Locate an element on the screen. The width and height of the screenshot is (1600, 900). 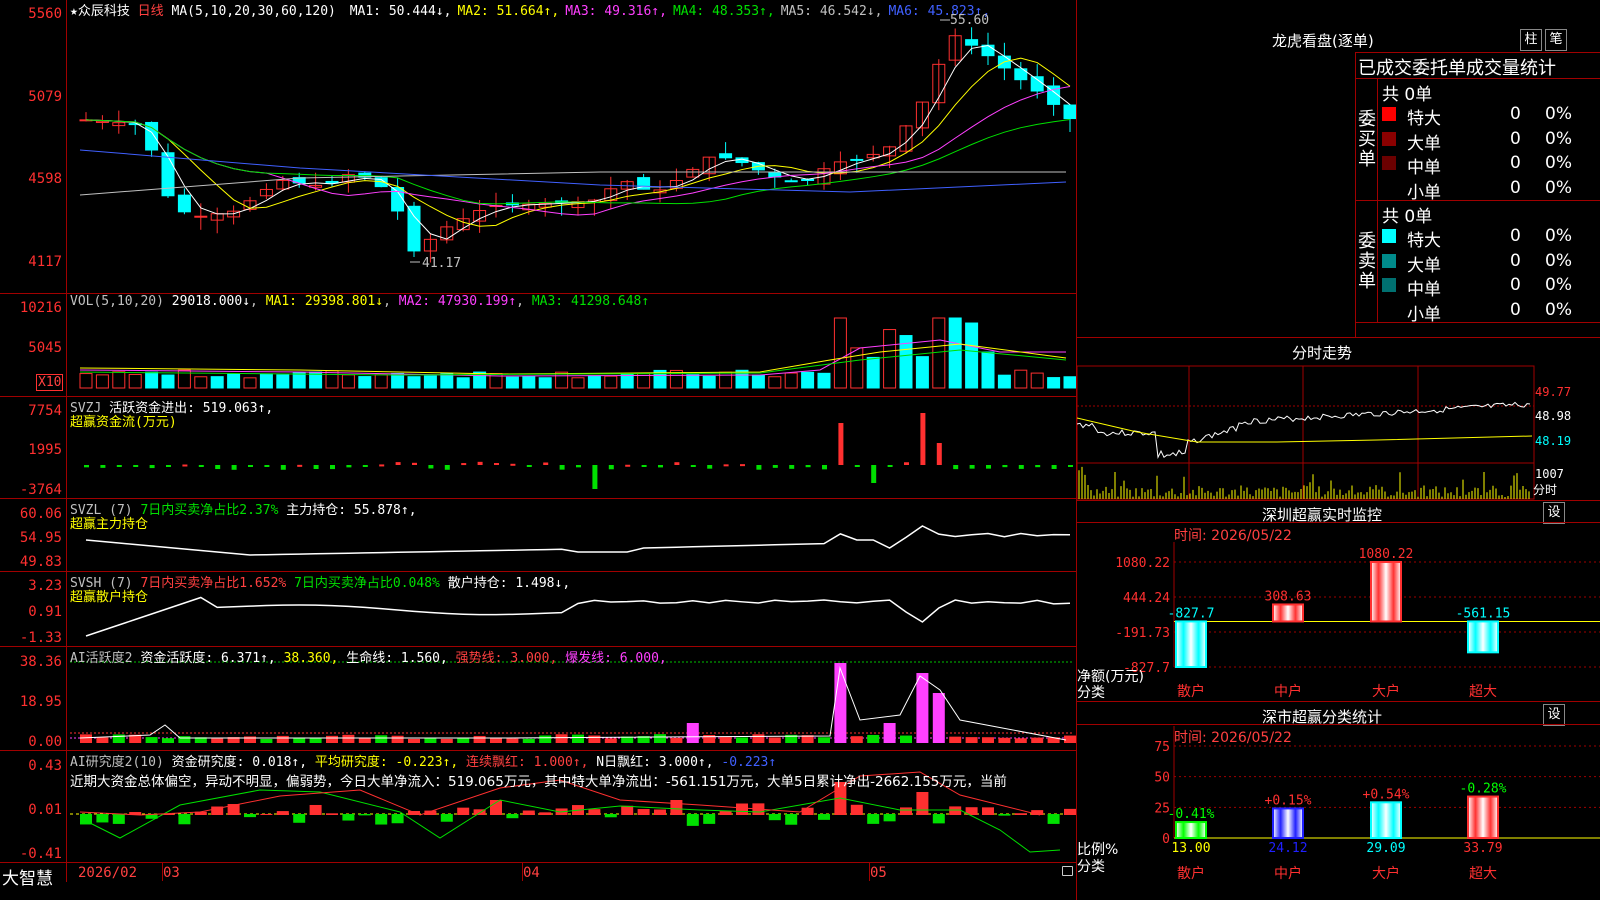
main-holding-line is located at coordinates (578, 540).